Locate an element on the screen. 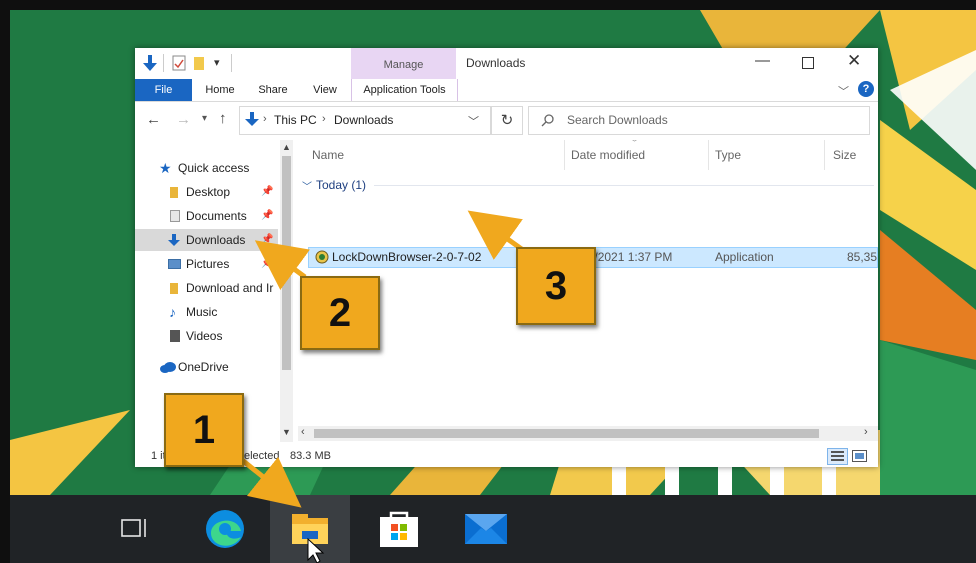 The height and width of the screenshot is (563, 976). callout-1: 1 is located at coordinates (204, 430).